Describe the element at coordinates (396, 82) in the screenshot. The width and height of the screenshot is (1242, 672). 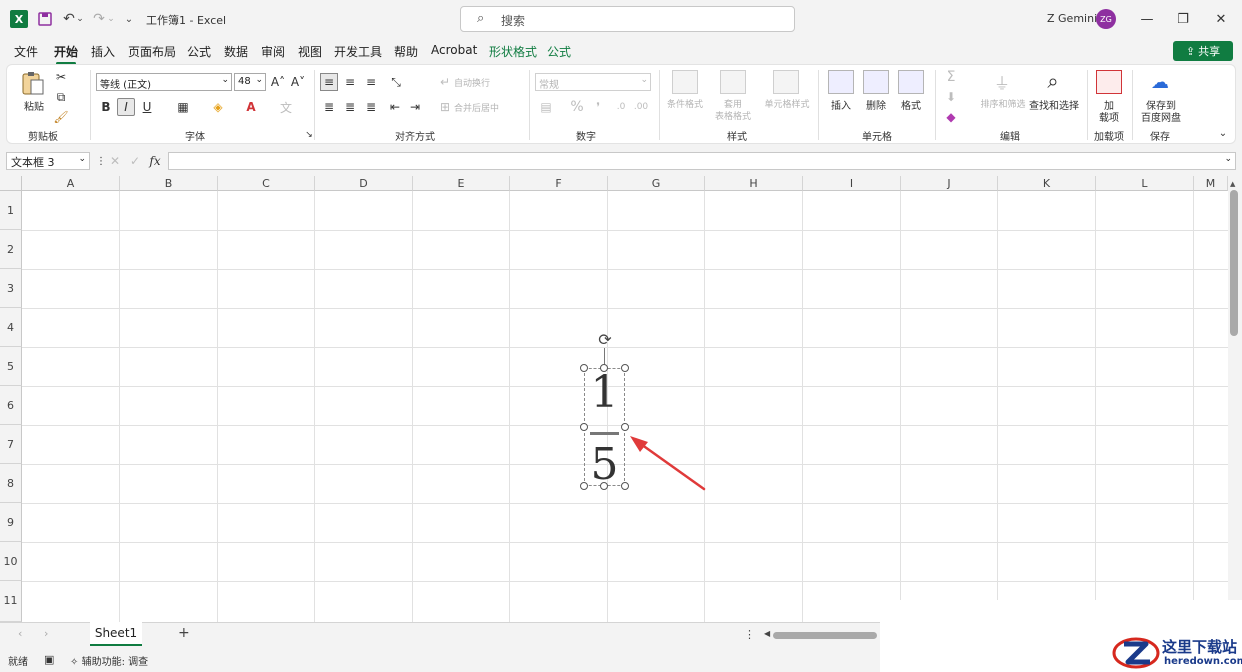
I see `orientation-icon: ⤡` at that location.